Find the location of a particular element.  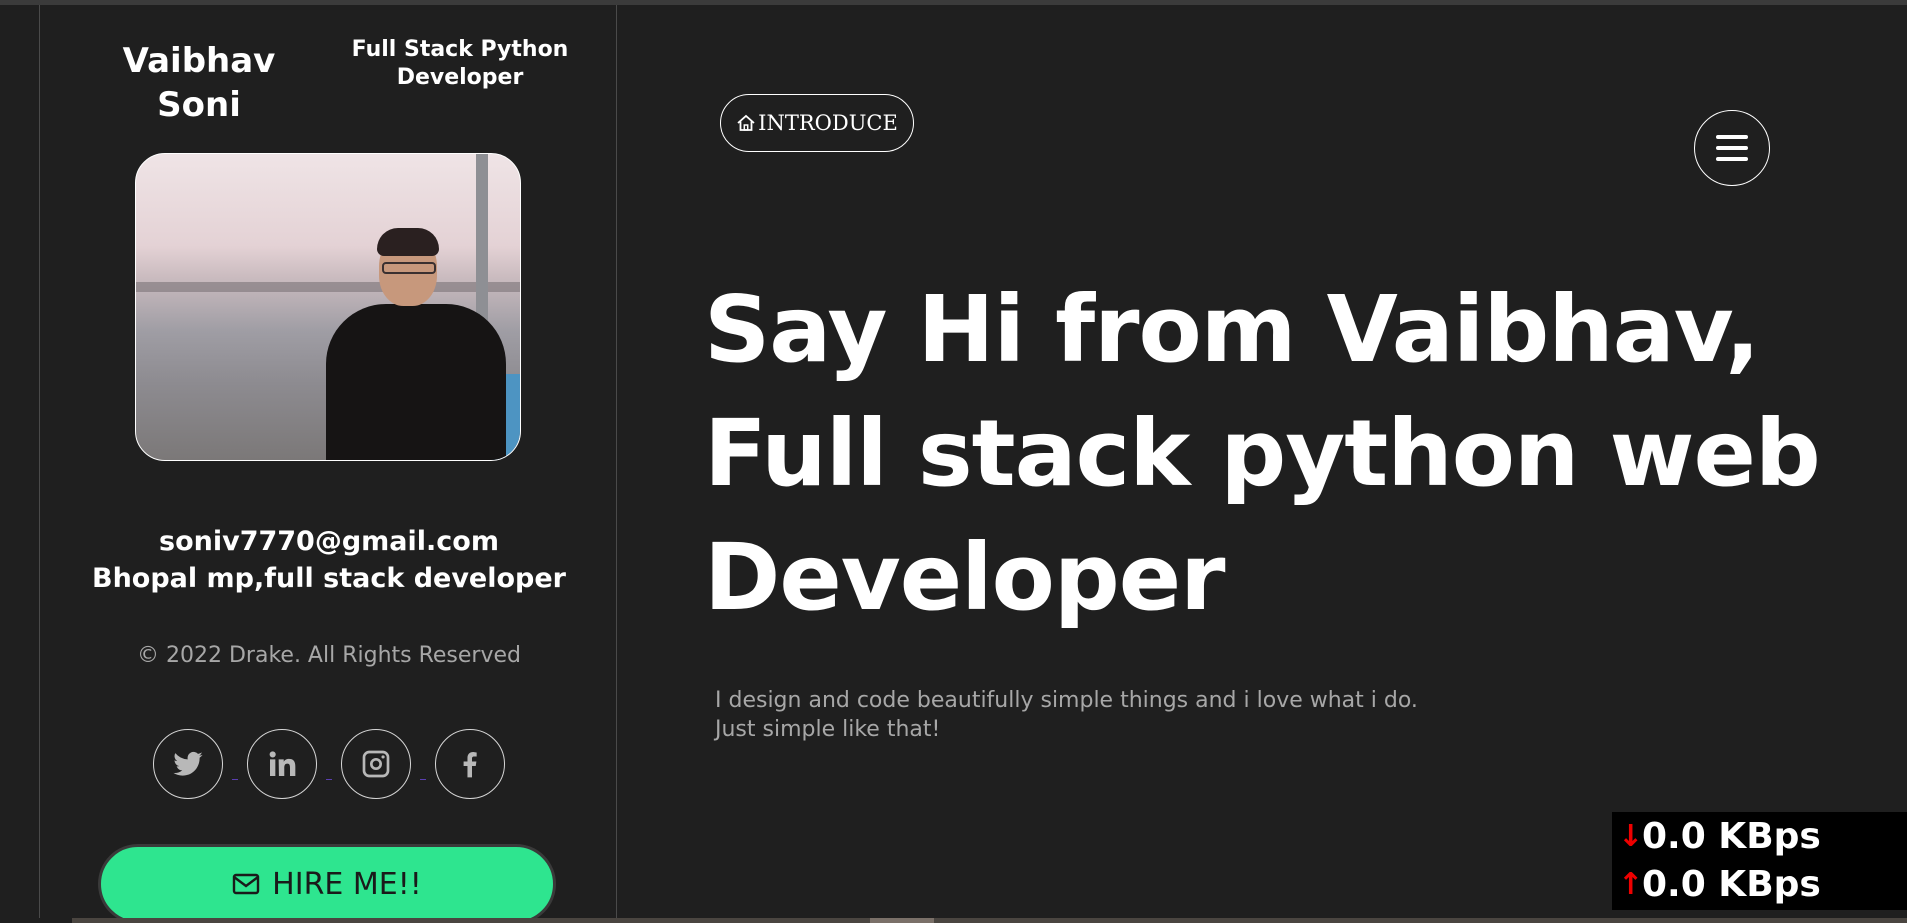

network-speed-meter: ↓ 0.0 KBps ↑ 0.0 KBps is located at coordinates (1759, 861).